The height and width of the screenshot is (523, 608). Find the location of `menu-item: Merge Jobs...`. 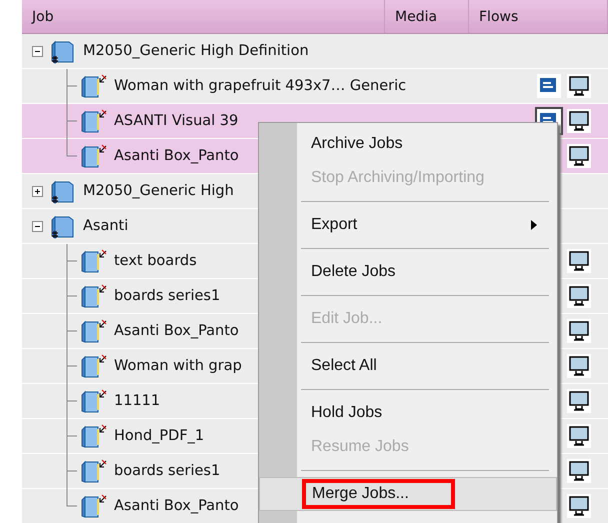

menu-item: Merge Jobs... is located at coordinates (408, 494).